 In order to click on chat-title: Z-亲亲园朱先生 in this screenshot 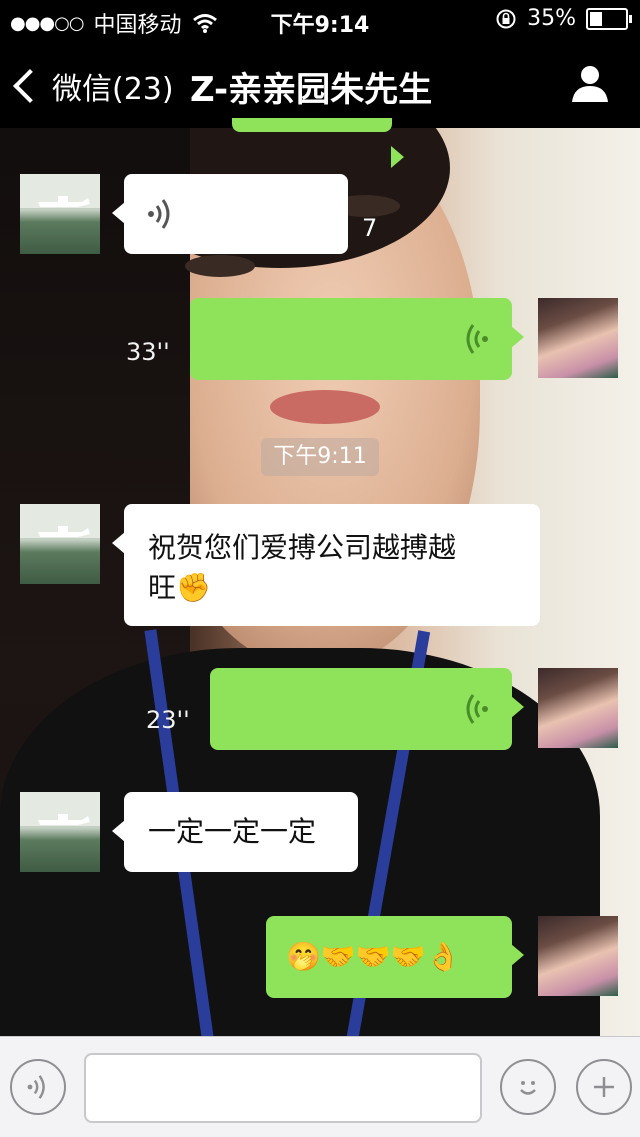, I will do `click(311, 90)`.